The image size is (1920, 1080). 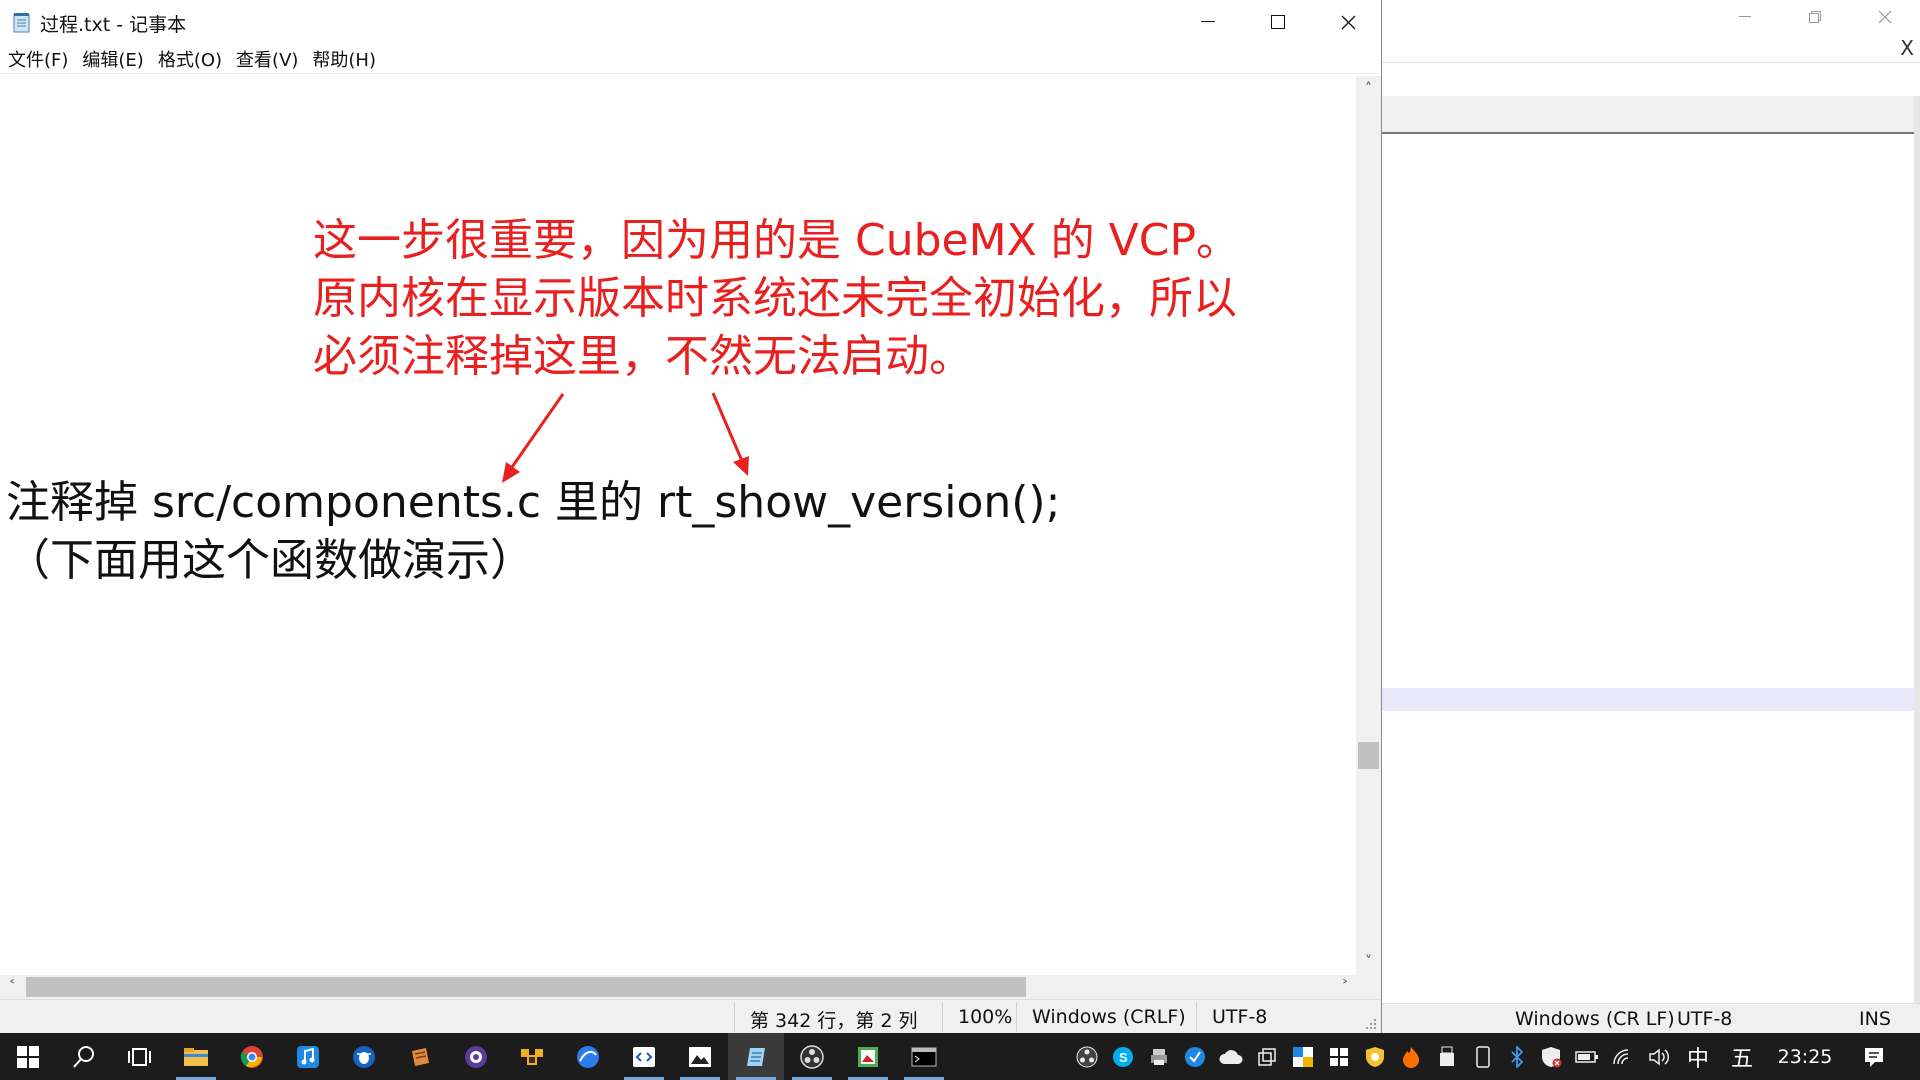 What do you see at coordinates (364, 1056) in the screenshot?
I see `taskbar-app-debugger` at bounding box center [364, 1056].